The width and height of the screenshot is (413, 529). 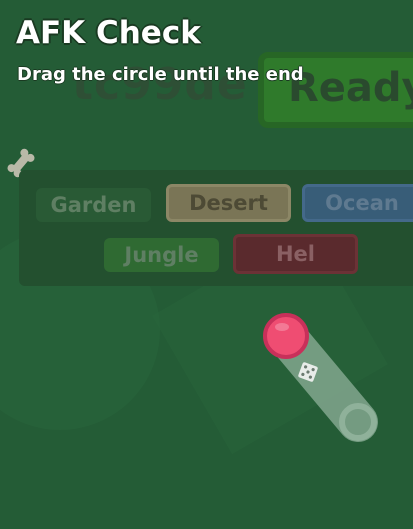 What do you see at coordinates (282, 327) in the screenshot?
I see `handle-highlight` at bounding box center [282, 327].